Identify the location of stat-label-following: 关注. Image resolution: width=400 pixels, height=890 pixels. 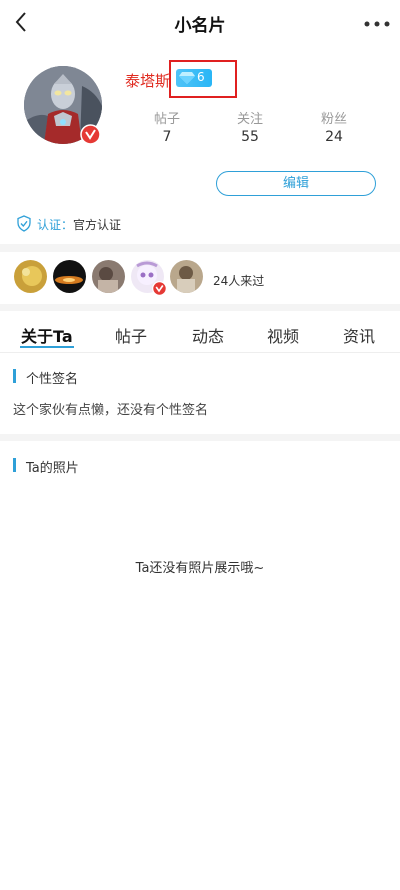
(249, 119).